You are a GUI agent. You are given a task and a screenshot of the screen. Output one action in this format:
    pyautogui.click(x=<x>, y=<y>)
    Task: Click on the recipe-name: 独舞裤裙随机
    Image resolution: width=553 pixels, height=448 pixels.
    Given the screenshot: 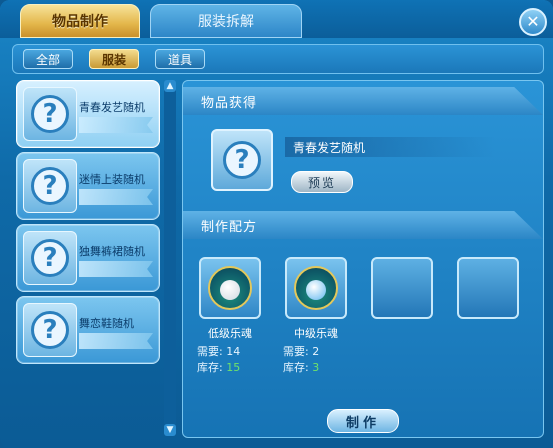 What is the action you would take?
    pyautogui.click(x=112, y=251)
    